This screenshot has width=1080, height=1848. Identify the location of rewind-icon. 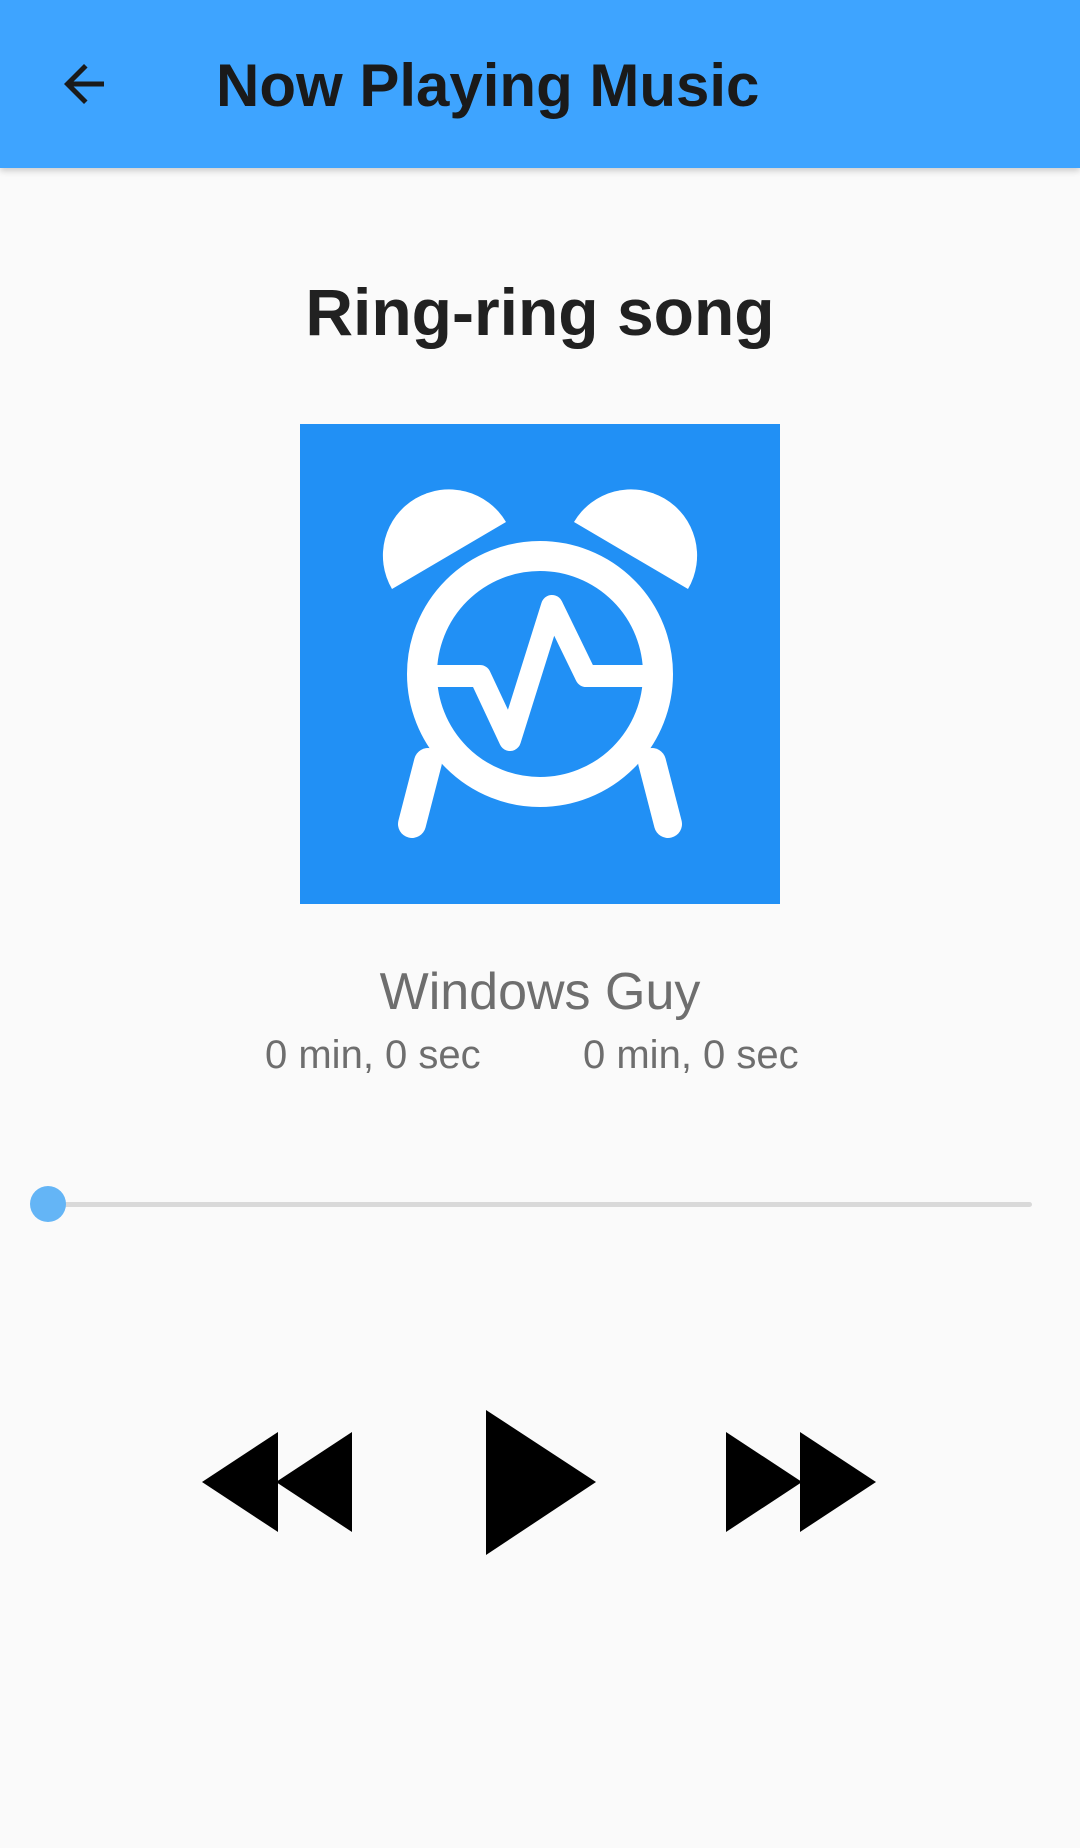
(277, 1482).